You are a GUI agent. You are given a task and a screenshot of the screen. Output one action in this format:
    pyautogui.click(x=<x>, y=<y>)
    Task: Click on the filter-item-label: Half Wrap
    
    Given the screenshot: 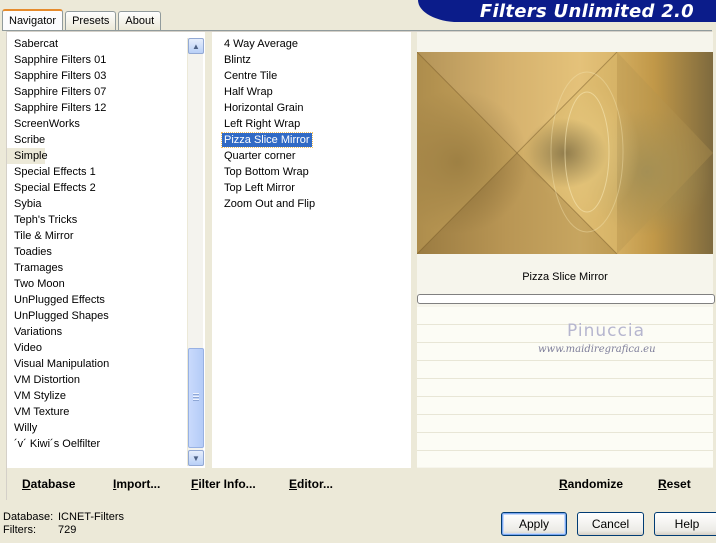 What is the action you would take?
    pyautogui.click(x=248, y=92)
    